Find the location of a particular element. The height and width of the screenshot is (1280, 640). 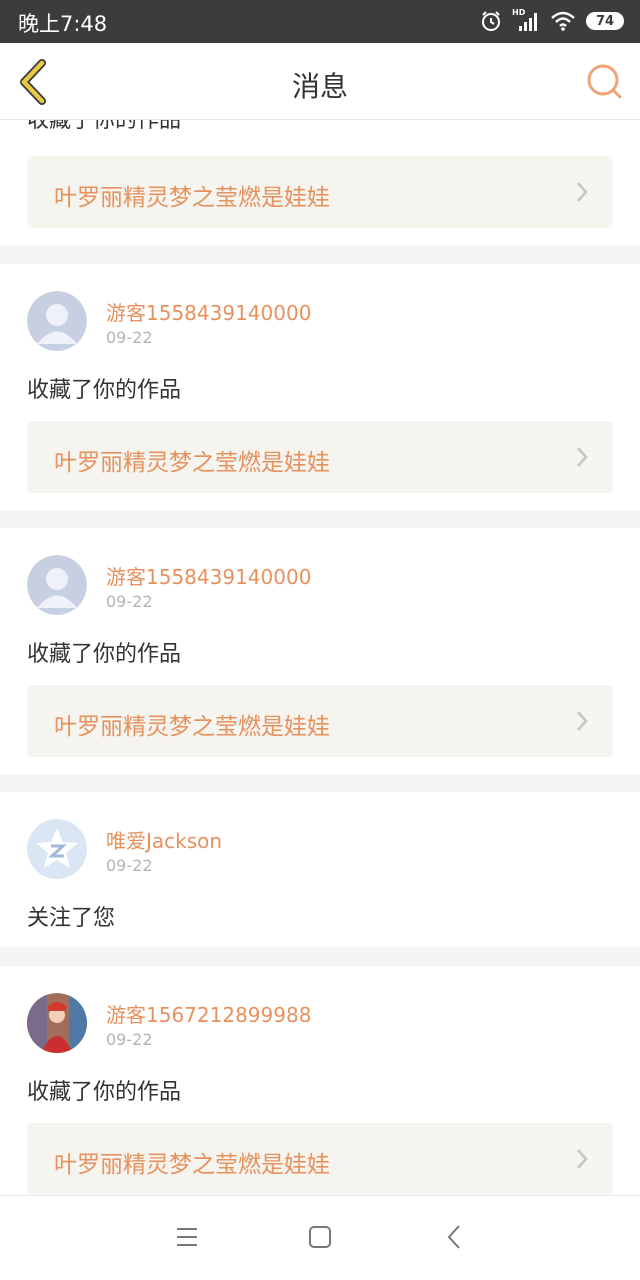

nav-back-icon is located at coordinates (455, 1237).